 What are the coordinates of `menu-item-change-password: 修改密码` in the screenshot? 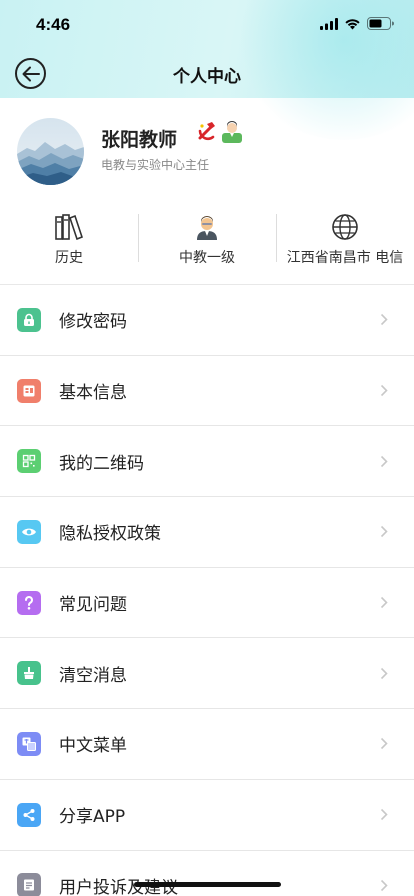 It's located at (207, 320).